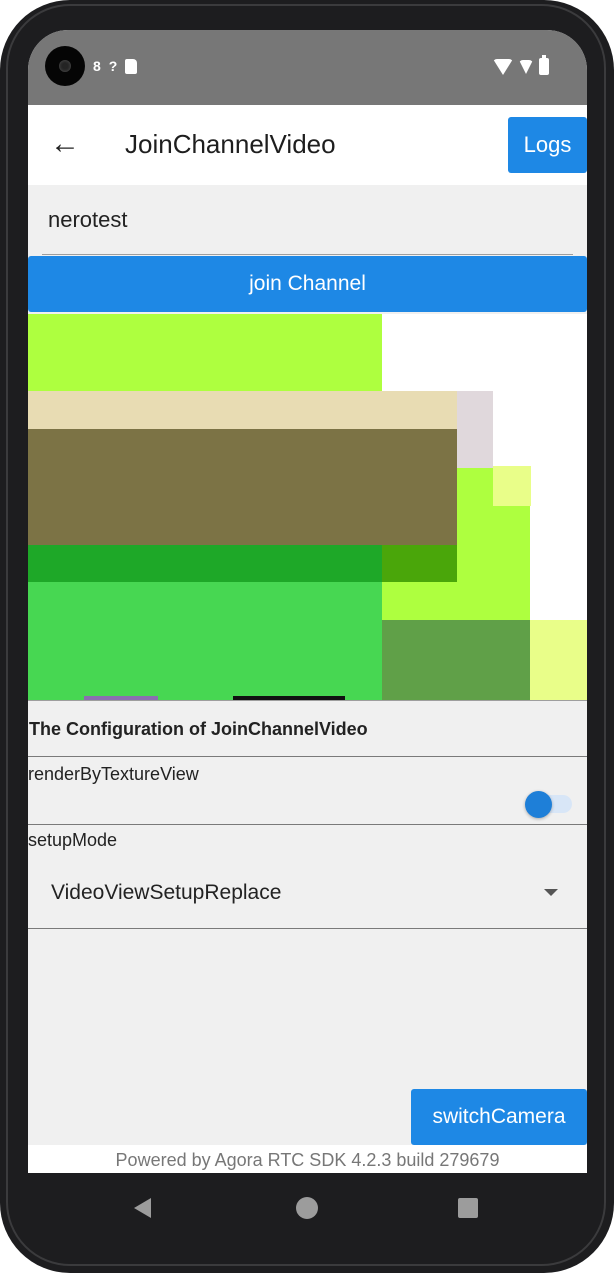 This screenshot has width=614, height=1273. What do you see at coordinates (113, 66) in the screenshot?
I see `no-signal-icon: ?` at bounding box center [113, 66].